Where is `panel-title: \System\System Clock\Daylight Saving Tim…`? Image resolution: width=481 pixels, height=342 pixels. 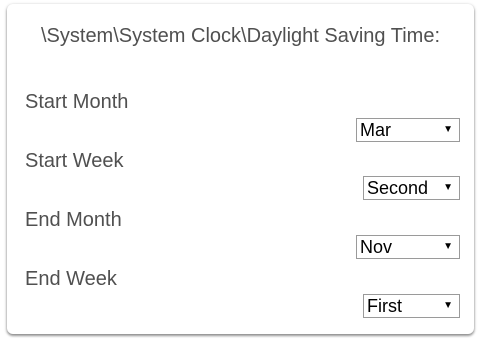
panel-title: \System\System Clock\Daylight Saving Tim… is located at coordinates (240, 36).